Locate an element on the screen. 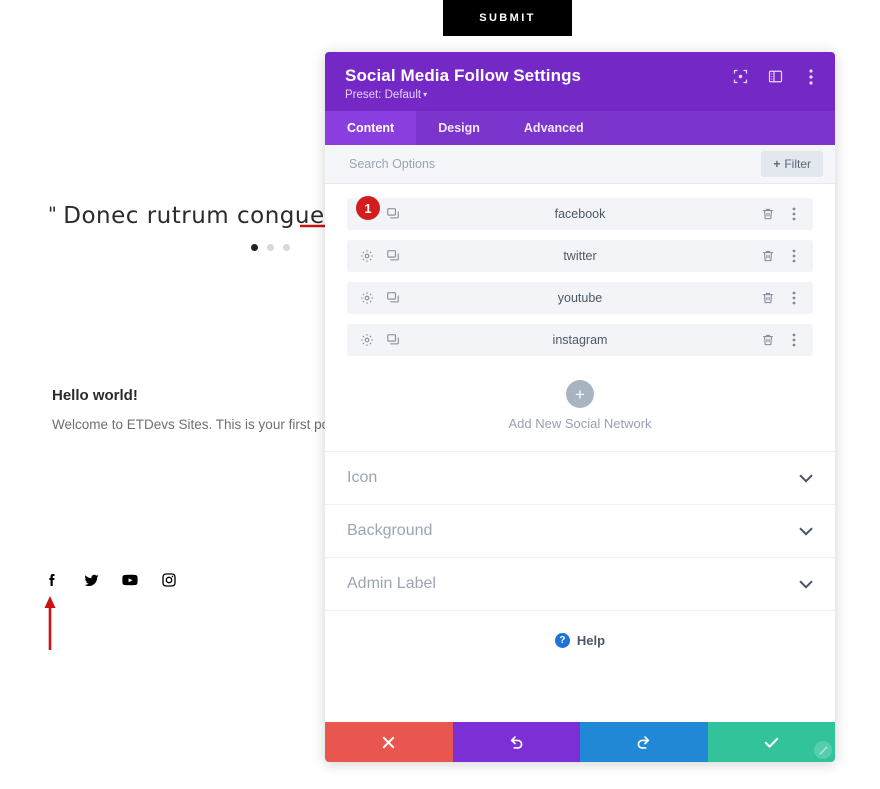 The height and width of the screenshot is (789, 880). slider-dots is located at coordinates (270, 247).